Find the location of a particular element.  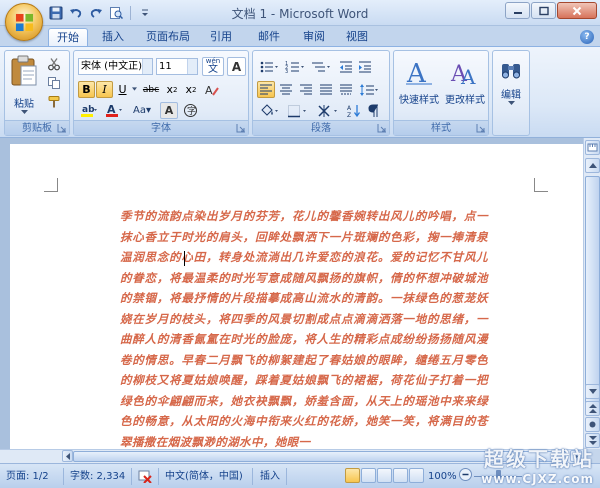

double-arrow-down-icon is located at coordinates (592, 440).